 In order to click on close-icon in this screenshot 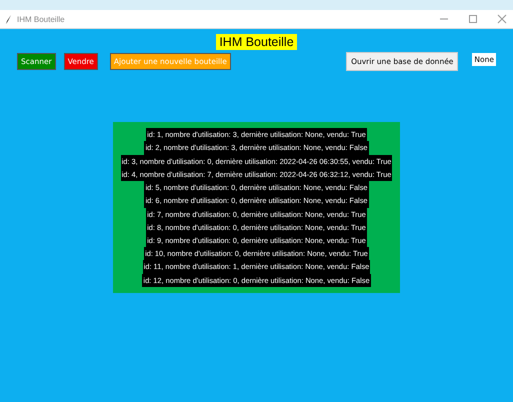, I will do `click(502, 19)`.